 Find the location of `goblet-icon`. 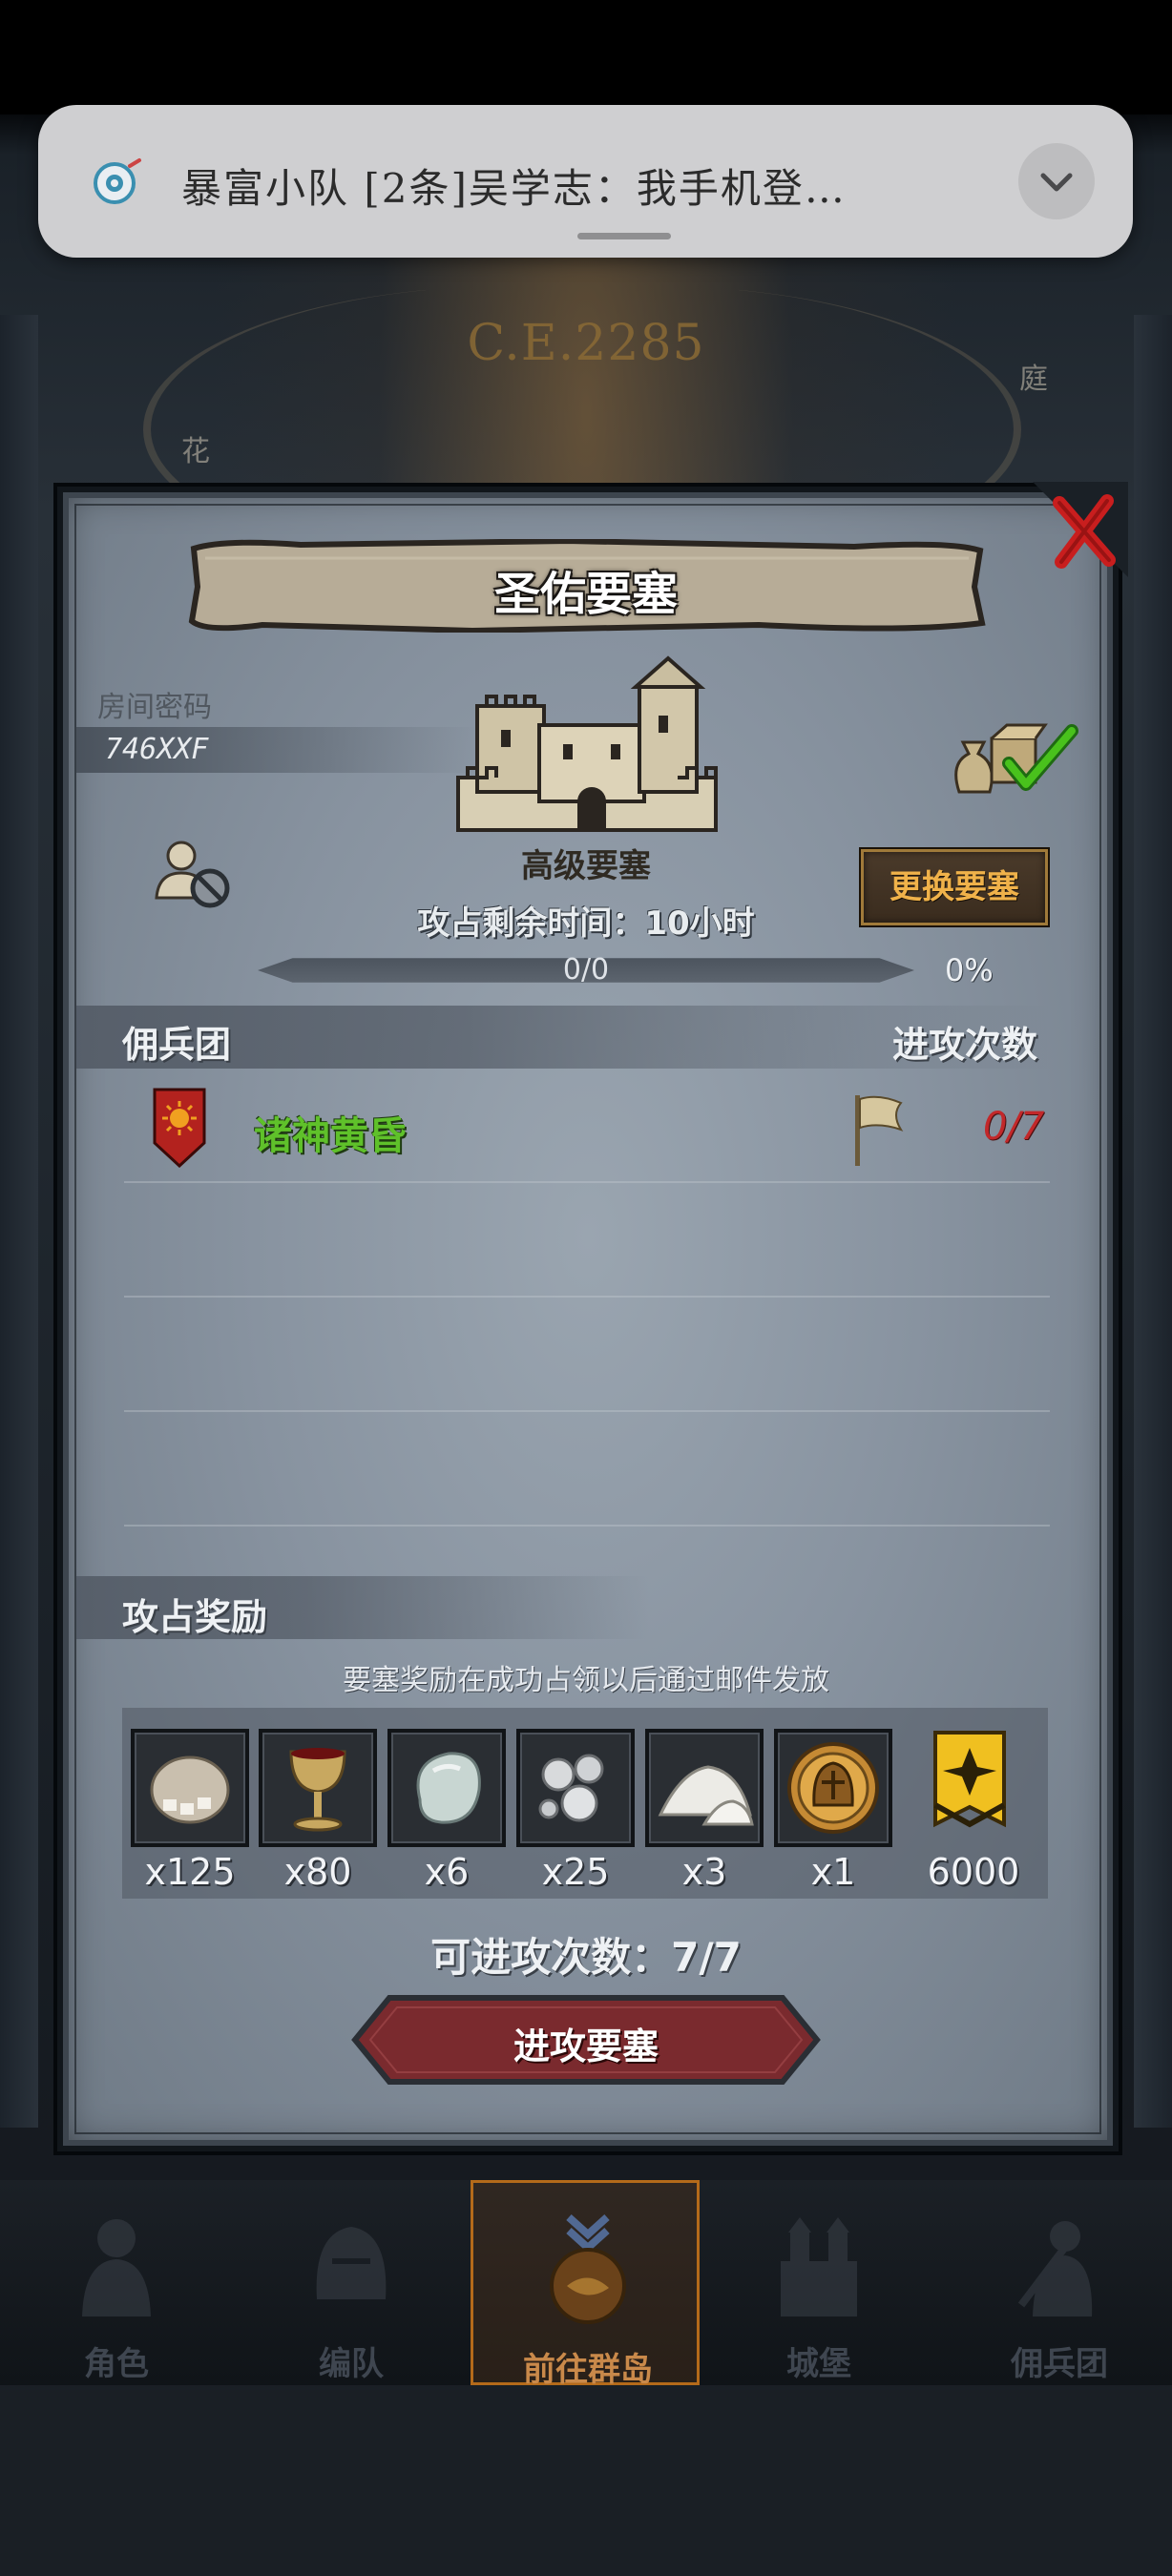

goblet-icon is located at coordinates (317, 1790).